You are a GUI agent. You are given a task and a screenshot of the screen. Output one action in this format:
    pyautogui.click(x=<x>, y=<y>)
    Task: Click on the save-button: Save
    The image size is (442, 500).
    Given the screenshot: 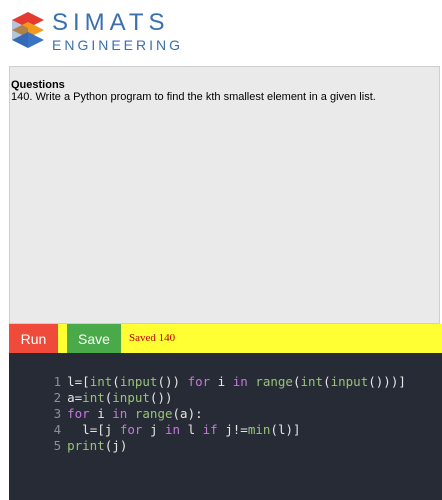 What is the action you would take?
    pyautogui.click(x=94, y=338)
    